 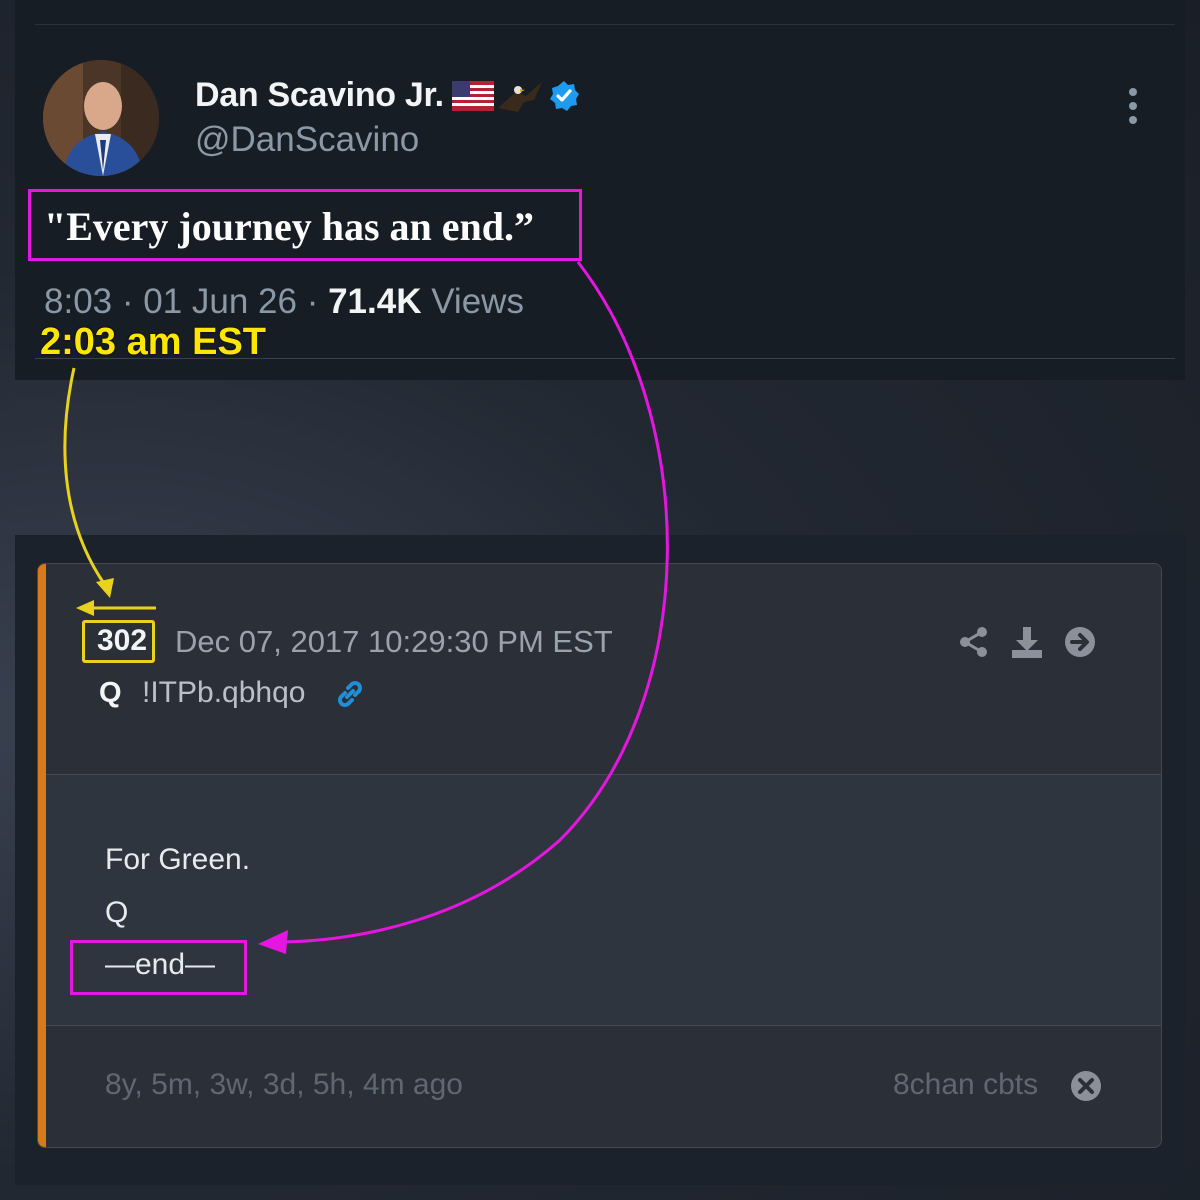 I want to click on post-age: 8y, 5m, 3w, 3d, 5h, 4m ago, so click(x=284, y=1084).